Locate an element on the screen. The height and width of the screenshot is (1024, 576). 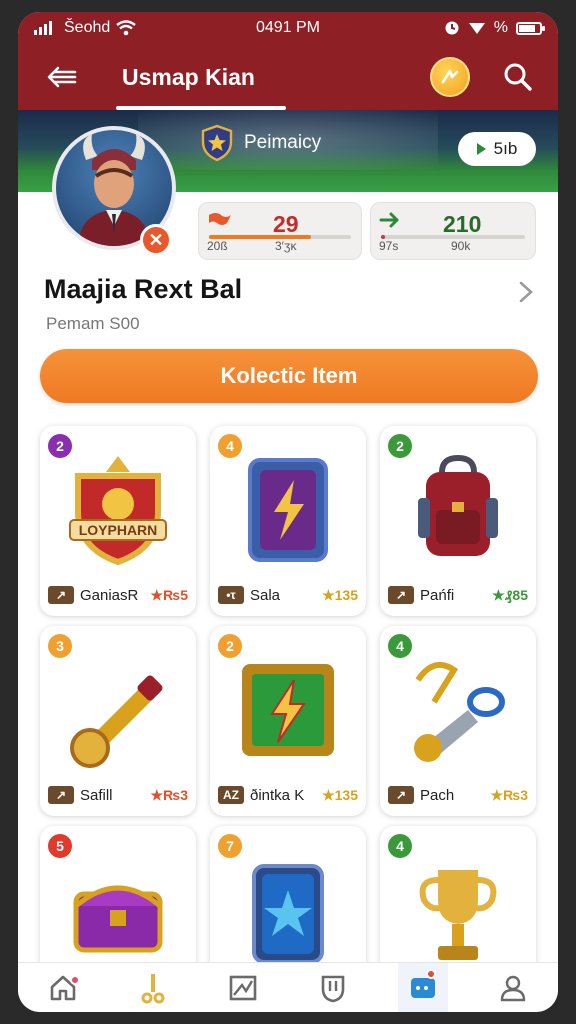
search-icon is located at coordinates (518, 77).